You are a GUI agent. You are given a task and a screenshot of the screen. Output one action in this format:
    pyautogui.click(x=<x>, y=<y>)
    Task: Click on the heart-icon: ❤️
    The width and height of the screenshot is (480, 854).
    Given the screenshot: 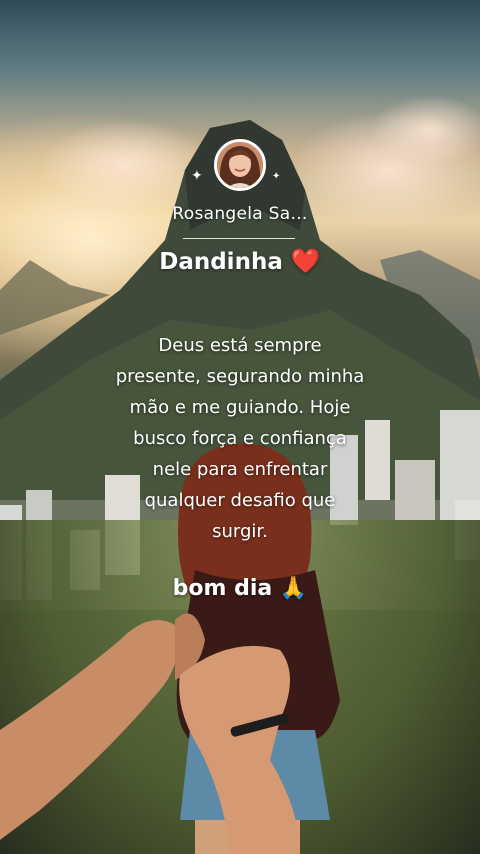 What is the action you would take?
    pyautogui.click(x=305, y=261)
    